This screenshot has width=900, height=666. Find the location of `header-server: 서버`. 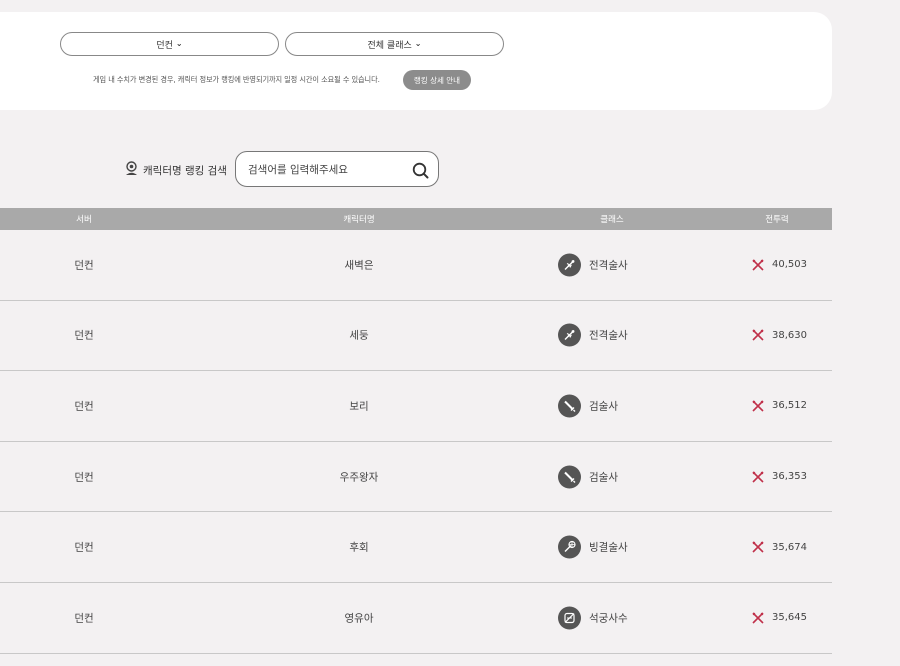

header-server: 서버 is located at coordinates (84, 220).